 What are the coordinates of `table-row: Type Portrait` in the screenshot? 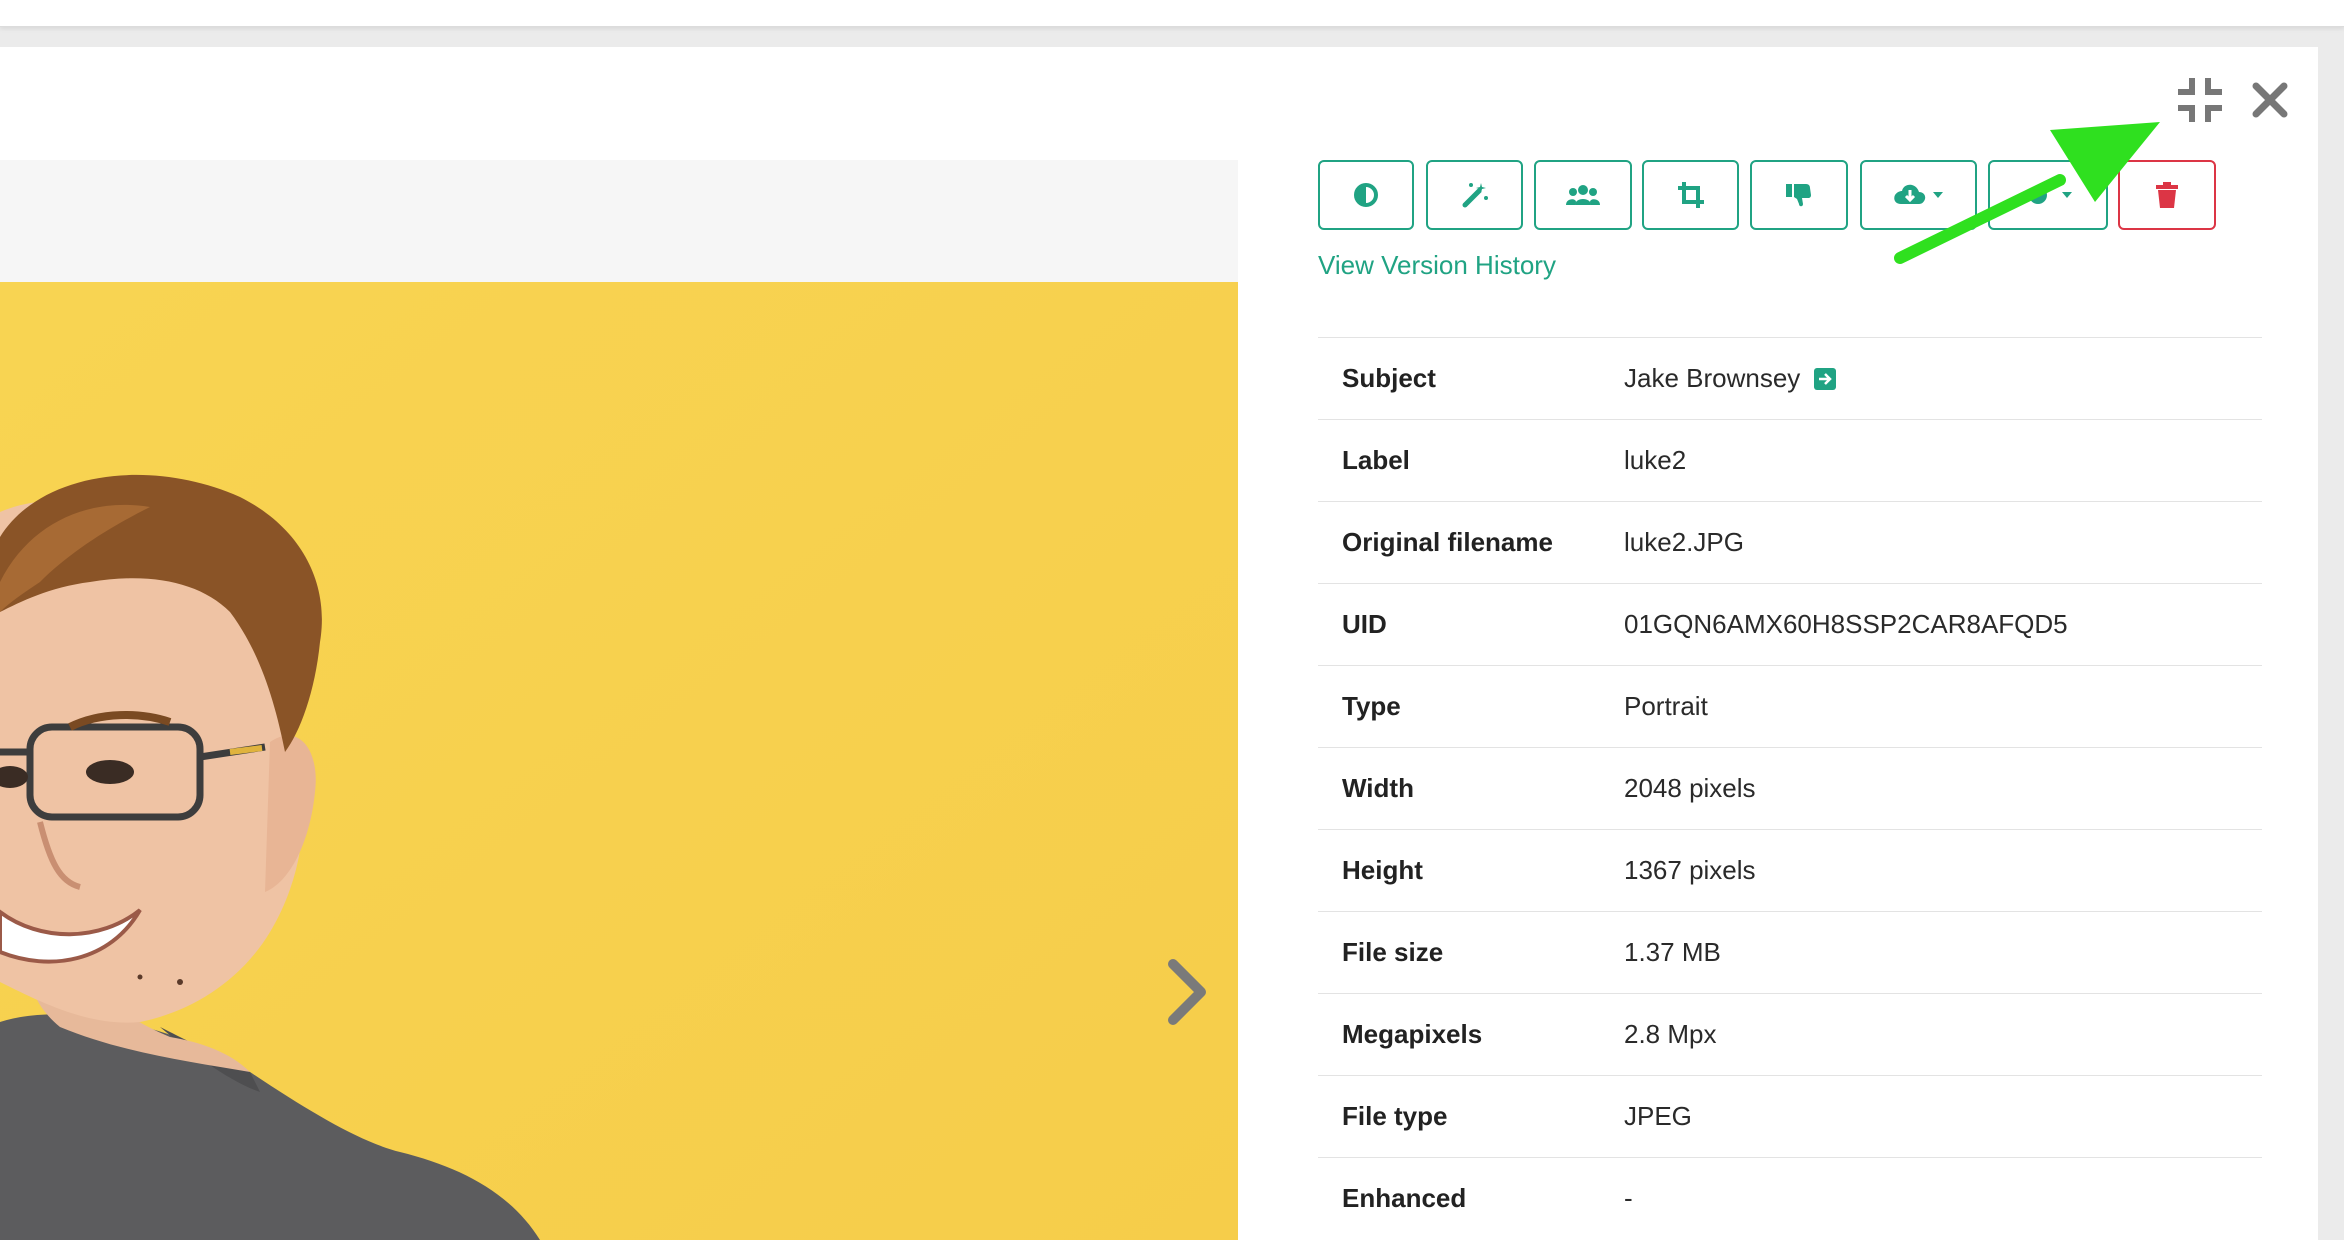 It's located at (1790, 706).